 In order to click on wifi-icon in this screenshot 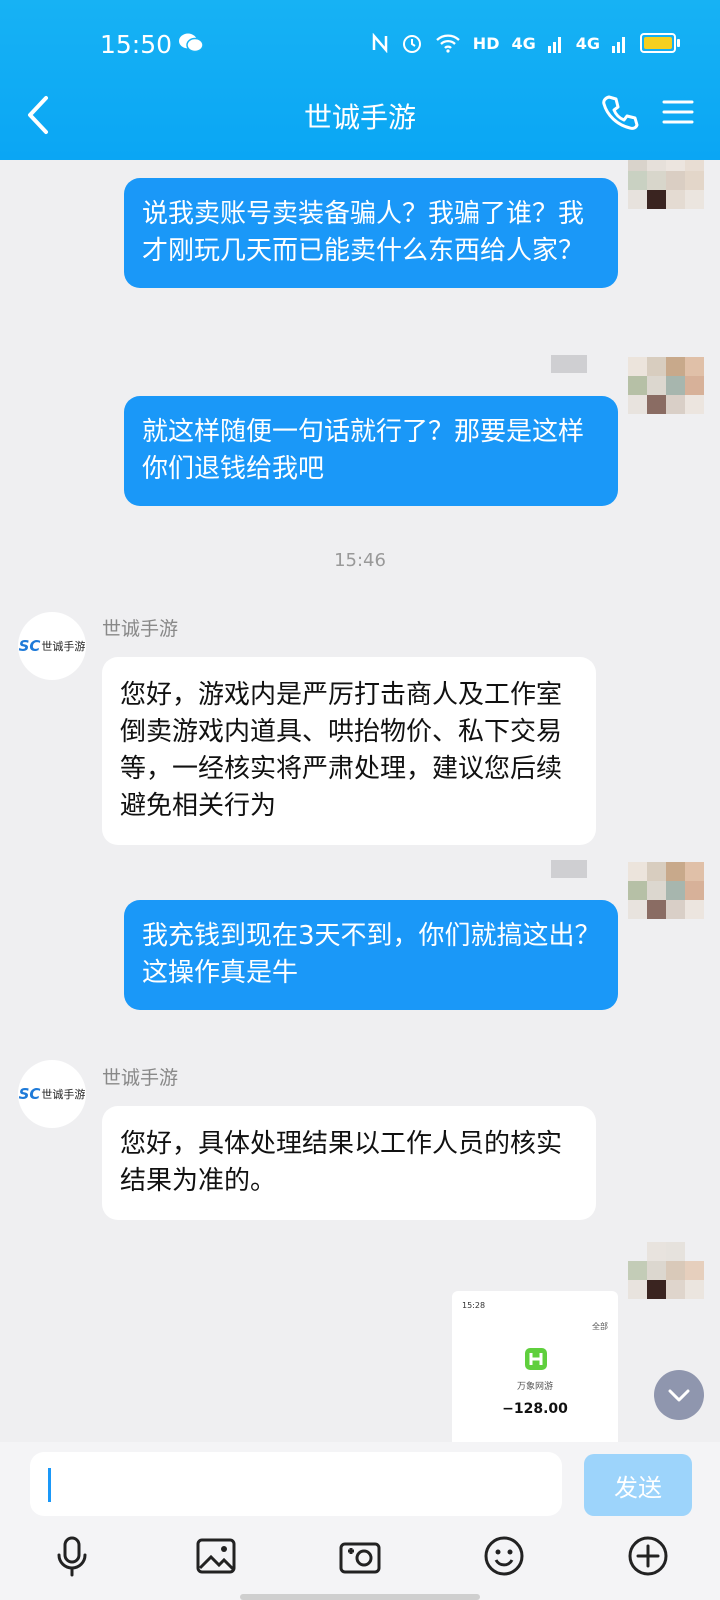, I will do `click(448, 43)`.